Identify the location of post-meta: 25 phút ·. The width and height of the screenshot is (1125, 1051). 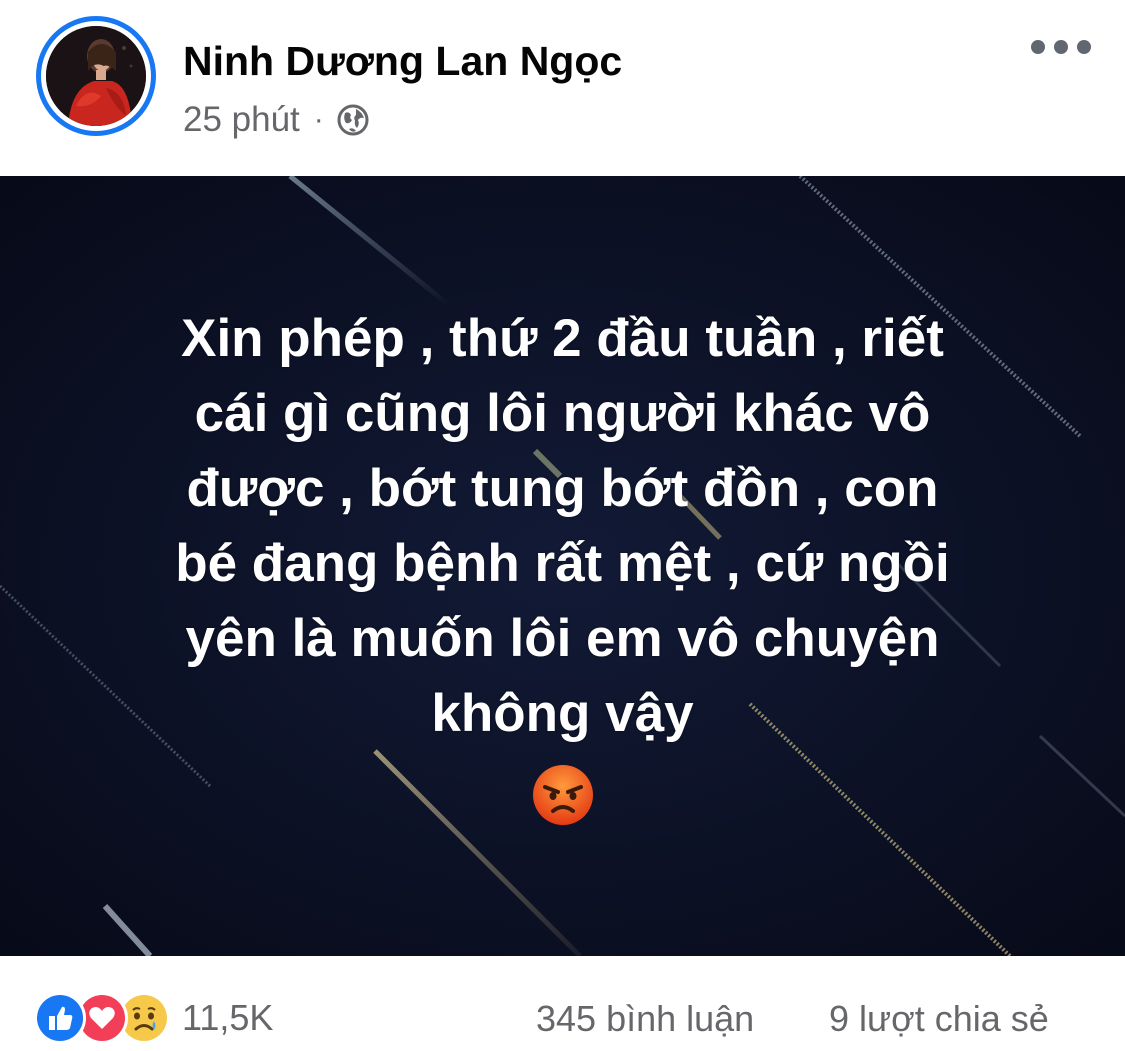
(276, 120).